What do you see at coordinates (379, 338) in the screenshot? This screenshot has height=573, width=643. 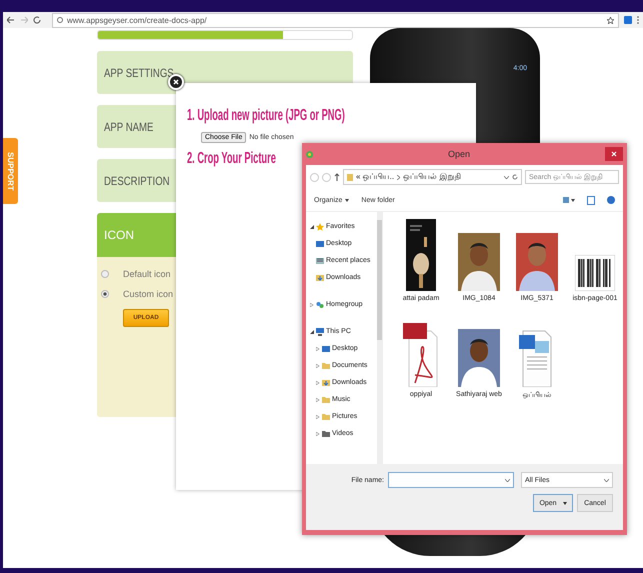 I see `scrollbar` at bounding box center [379, 338].